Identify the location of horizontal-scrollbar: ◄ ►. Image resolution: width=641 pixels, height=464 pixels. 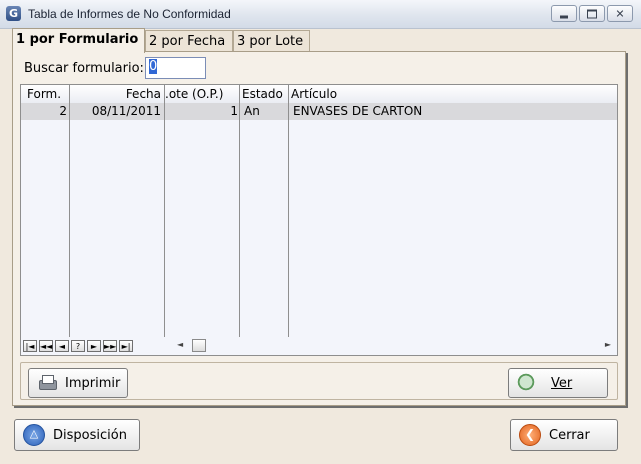
(395, 346).